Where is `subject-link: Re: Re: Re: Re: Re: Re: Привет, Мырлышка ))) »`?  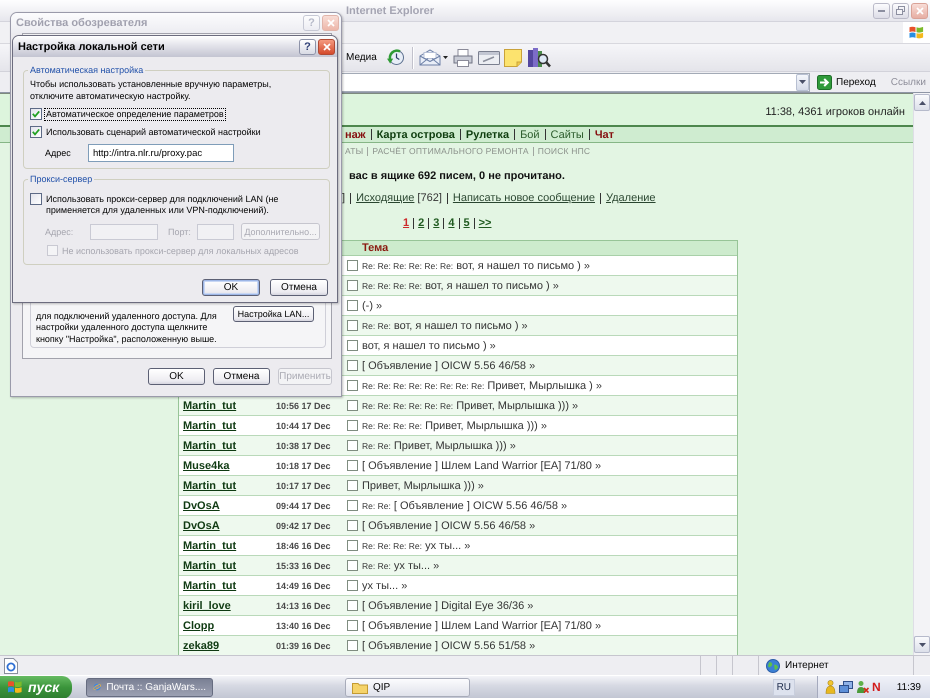
subject-link: Re: Re: Re: Re: Re: Re: Привет, Мырлышка ))) » is located at coordinates (469, 406).